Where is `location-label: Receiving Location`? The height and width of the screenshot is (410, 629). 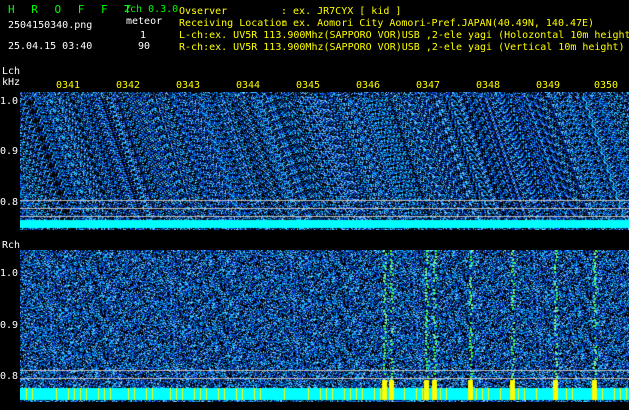
location-label: Receiving Location is located at coordinates (233, 23).